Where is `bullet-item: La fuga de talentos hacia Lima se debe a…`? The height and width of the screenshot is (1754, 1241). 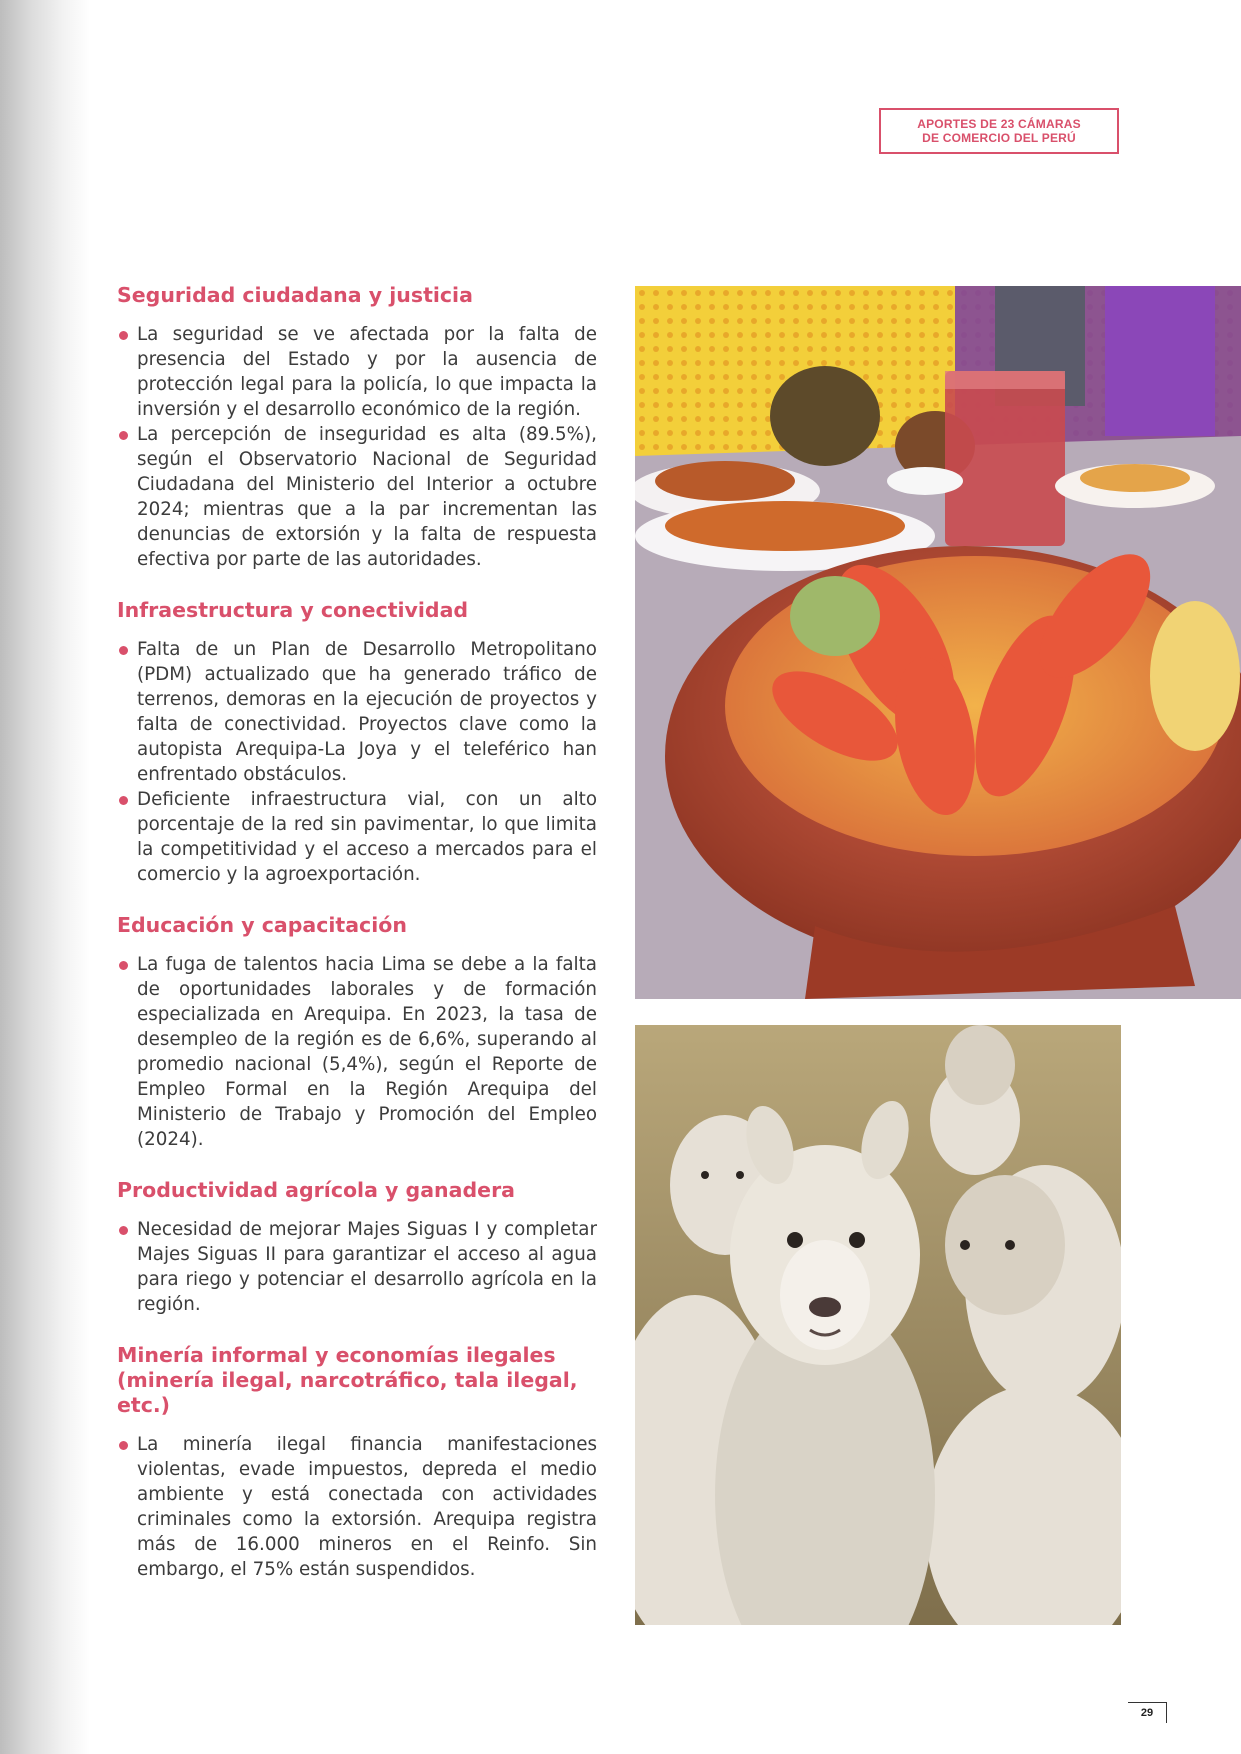 bullet-item: La fuga de talentos hacia Lima se debe a… is located at coordinates (357, 1052).